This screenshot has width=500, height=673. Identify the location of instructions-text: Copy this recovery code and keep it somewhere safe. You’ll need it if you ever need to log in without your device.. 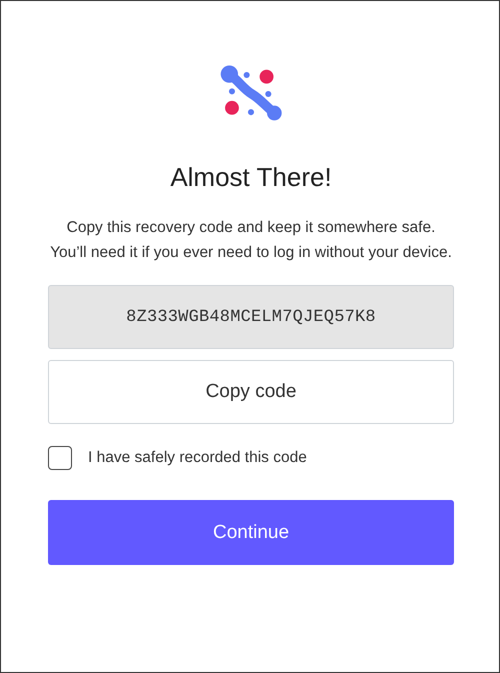
(251, 240).